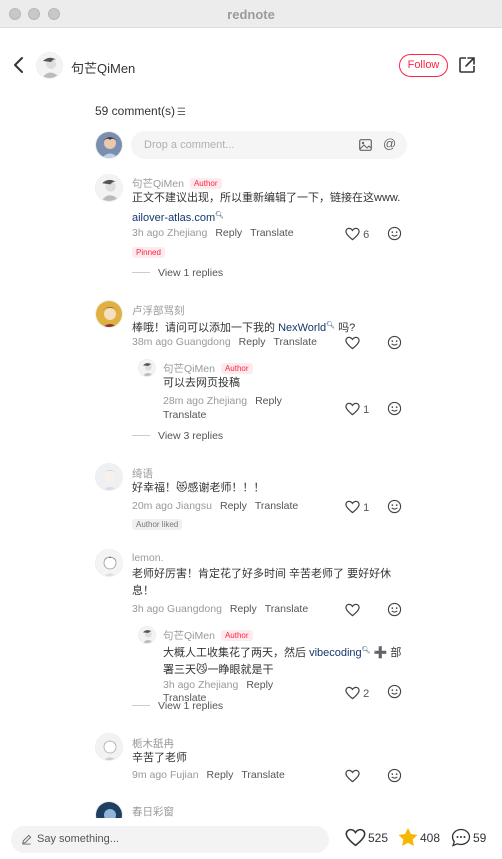 The image size is (502, 859). I want to click on view-replies-link: View 3 replies, so click(177, 436).